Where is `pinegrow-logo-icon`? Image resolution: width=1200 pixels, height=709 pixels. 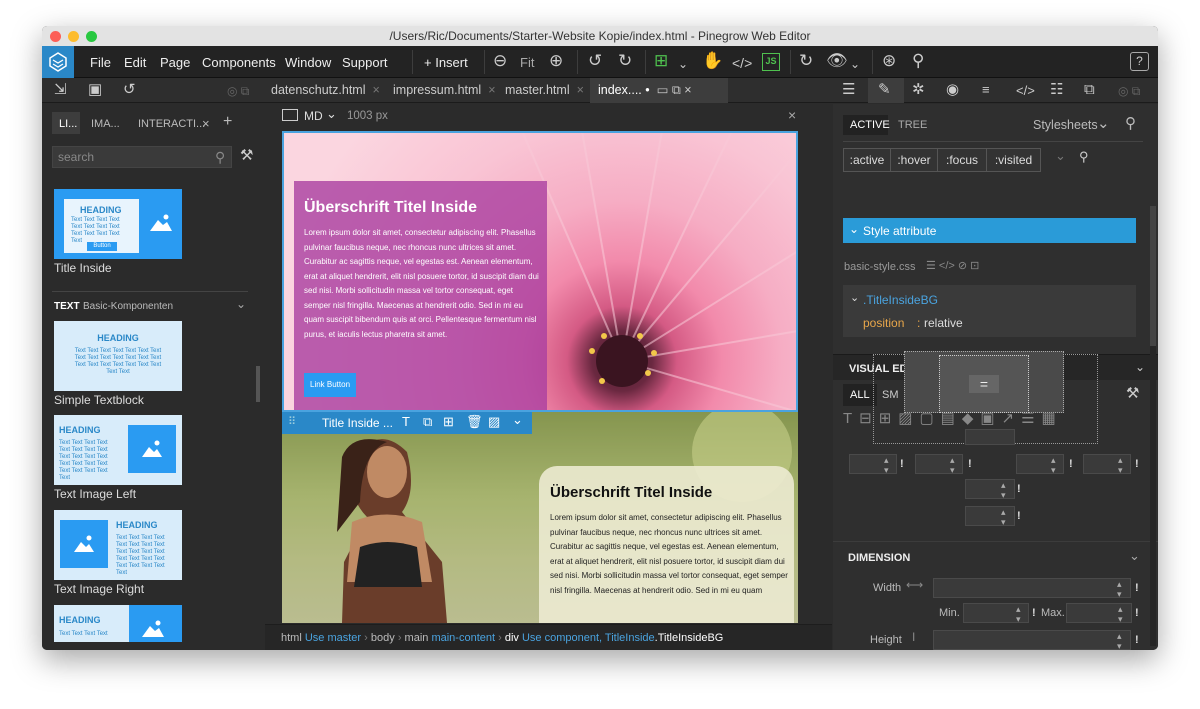
pinegrow-logo-icon is located at coordinates (58, 62).